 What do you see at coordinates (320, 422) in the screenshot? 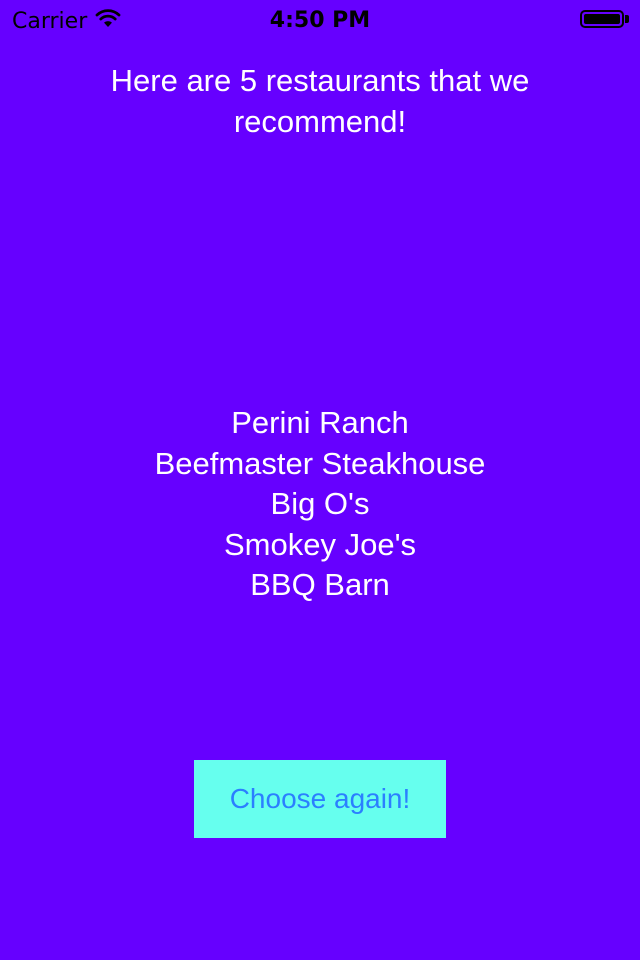
I see `restaurant-item: Perini Ranch` at bounding box center [320, 422].